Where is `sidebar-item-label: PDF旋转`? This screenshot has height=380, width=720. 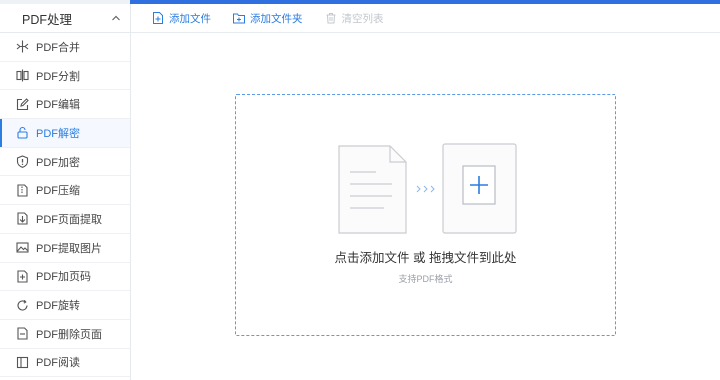 sidebar-item-label: PDF旋转 is located at coordinates (58, 306).